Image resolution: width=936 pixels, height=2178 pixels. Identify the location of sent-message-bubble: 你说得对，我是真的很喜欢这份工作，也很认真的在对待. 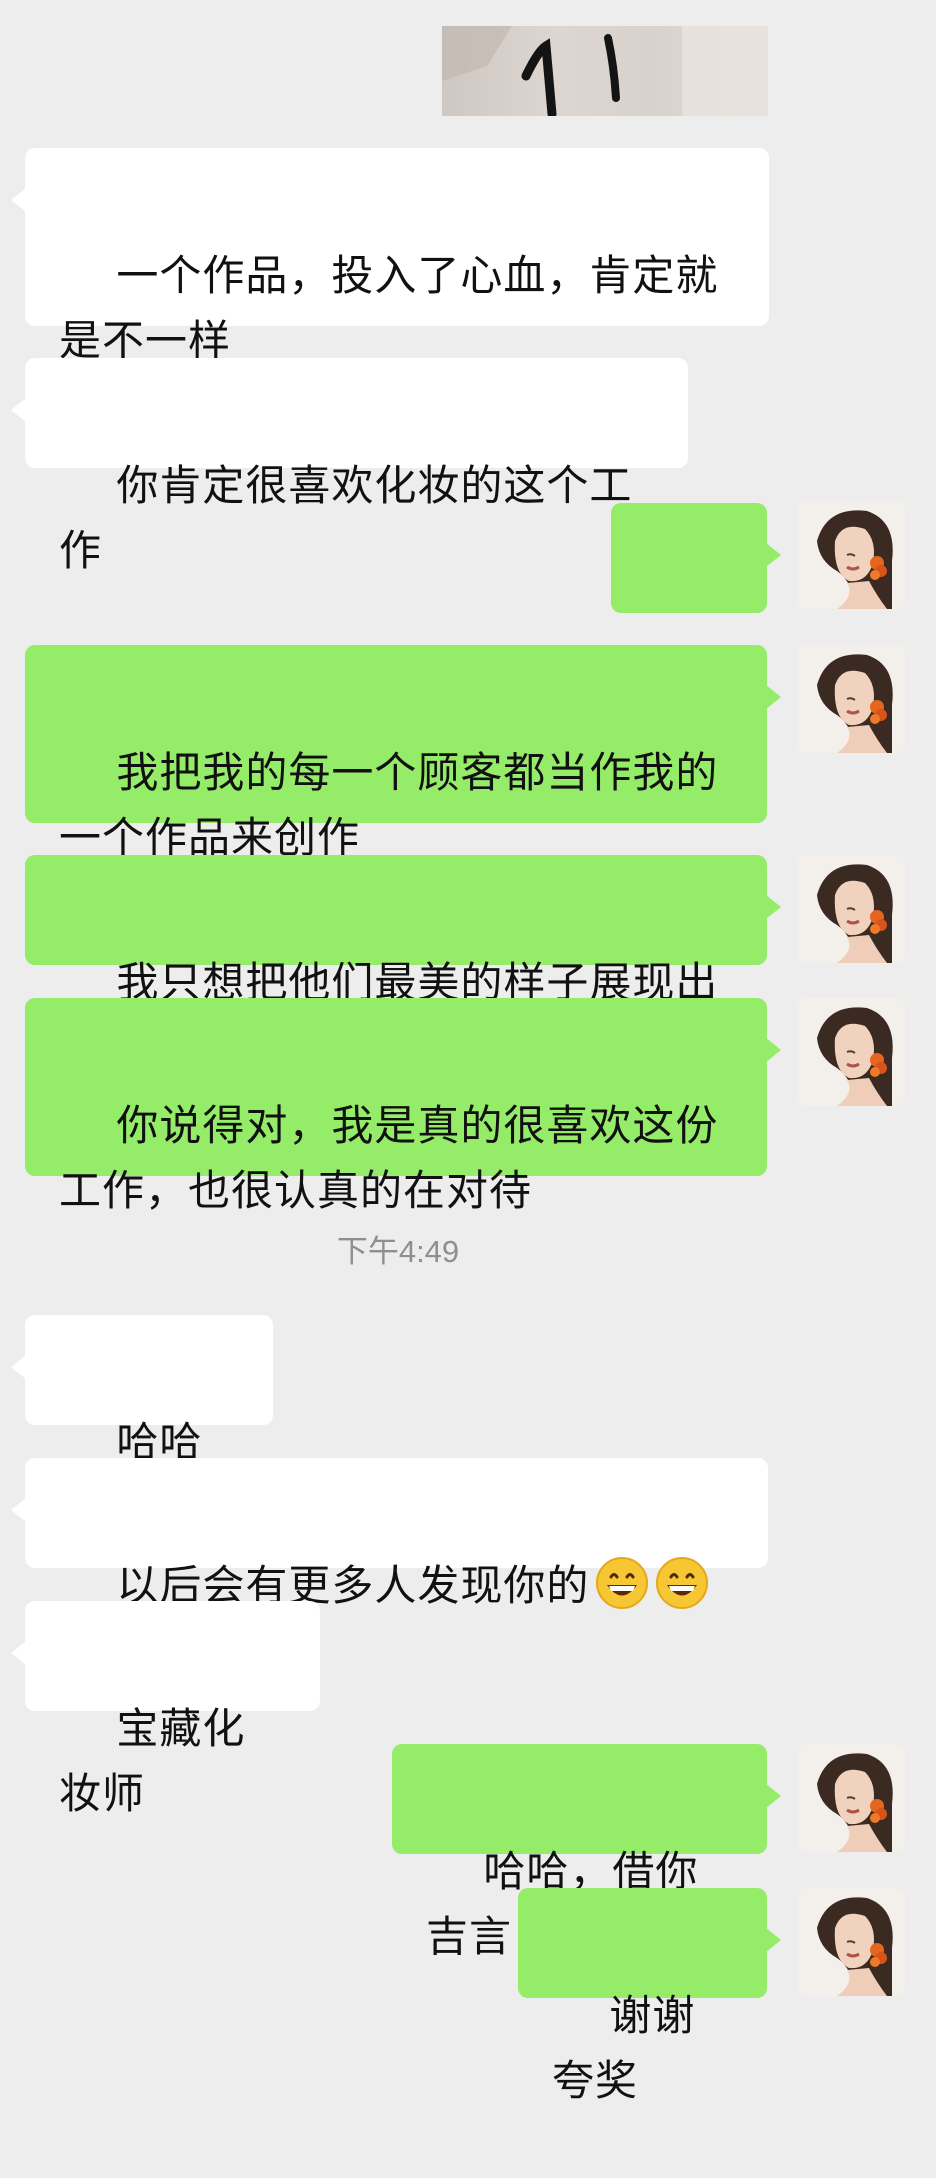
(403, 1106).